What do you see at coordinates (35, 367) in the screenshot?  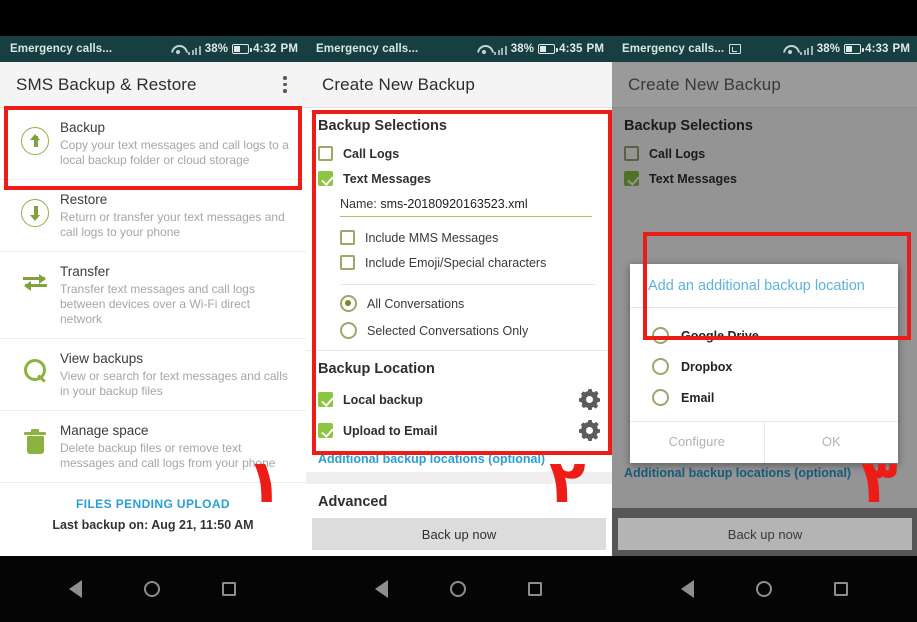 I see `magnifier-icon` at bounding box center [35, 367].